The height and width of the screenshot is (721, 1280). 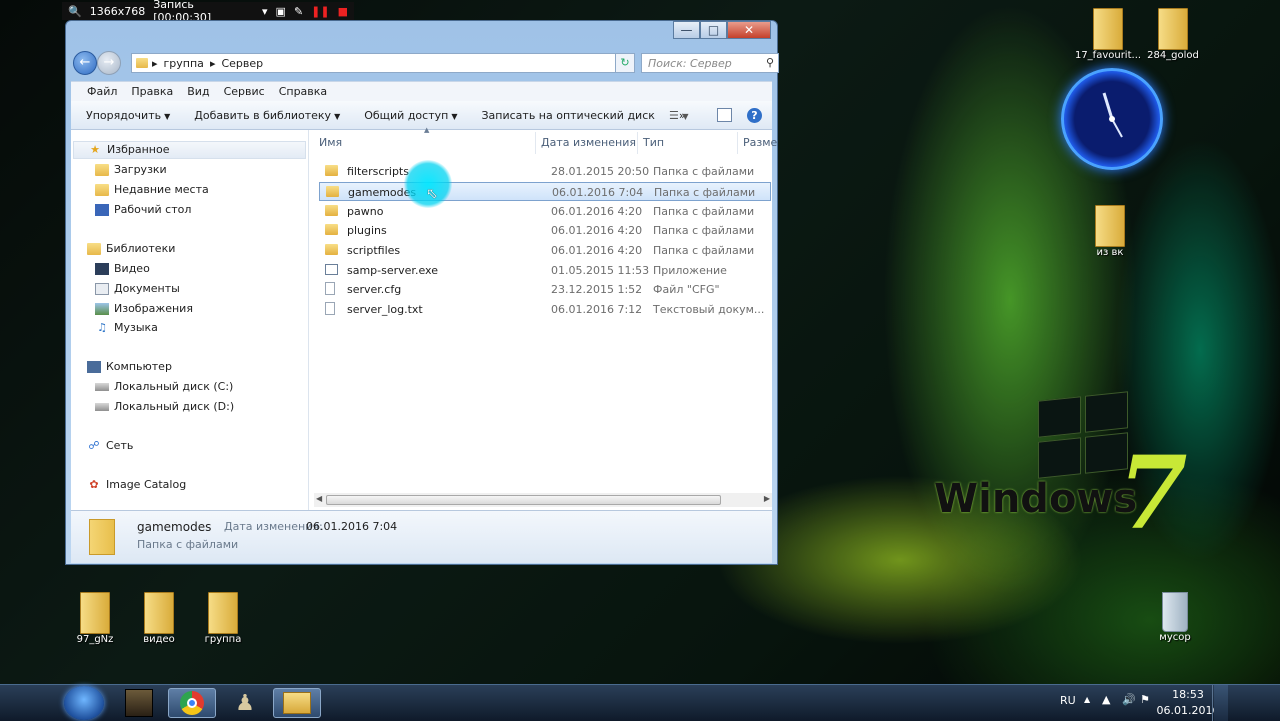 What do you see at coordinates (1175, 637) in the screenshot?
I see `desktop-icon-label: мусор` at bounding box center [1175, 637].